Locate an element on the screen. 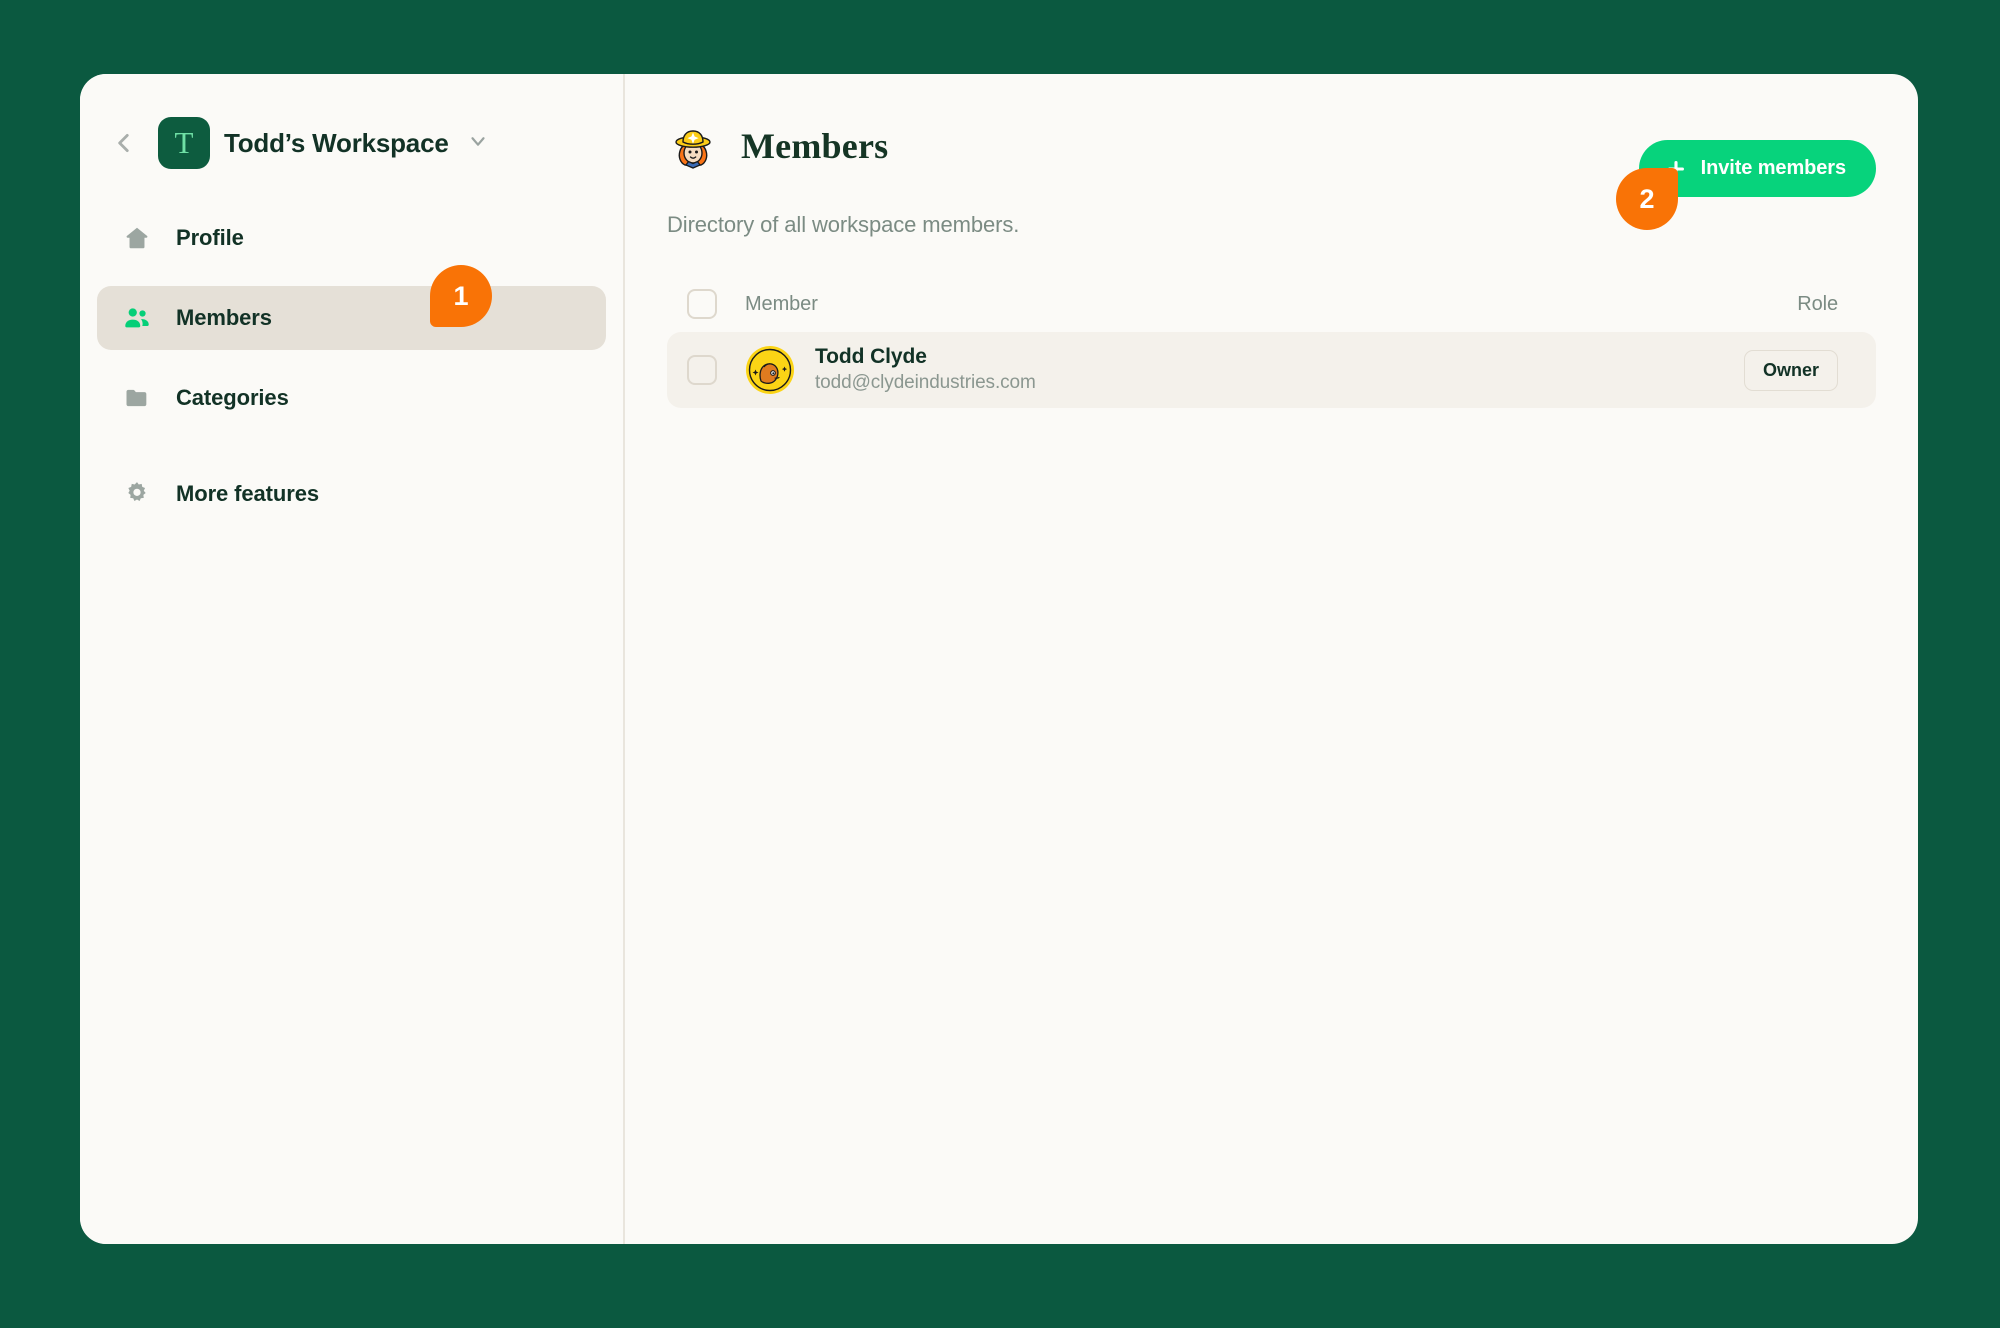 This screenshot has height=1328, width=2000. chevron-down-icon is located at coordinates (478, 143).